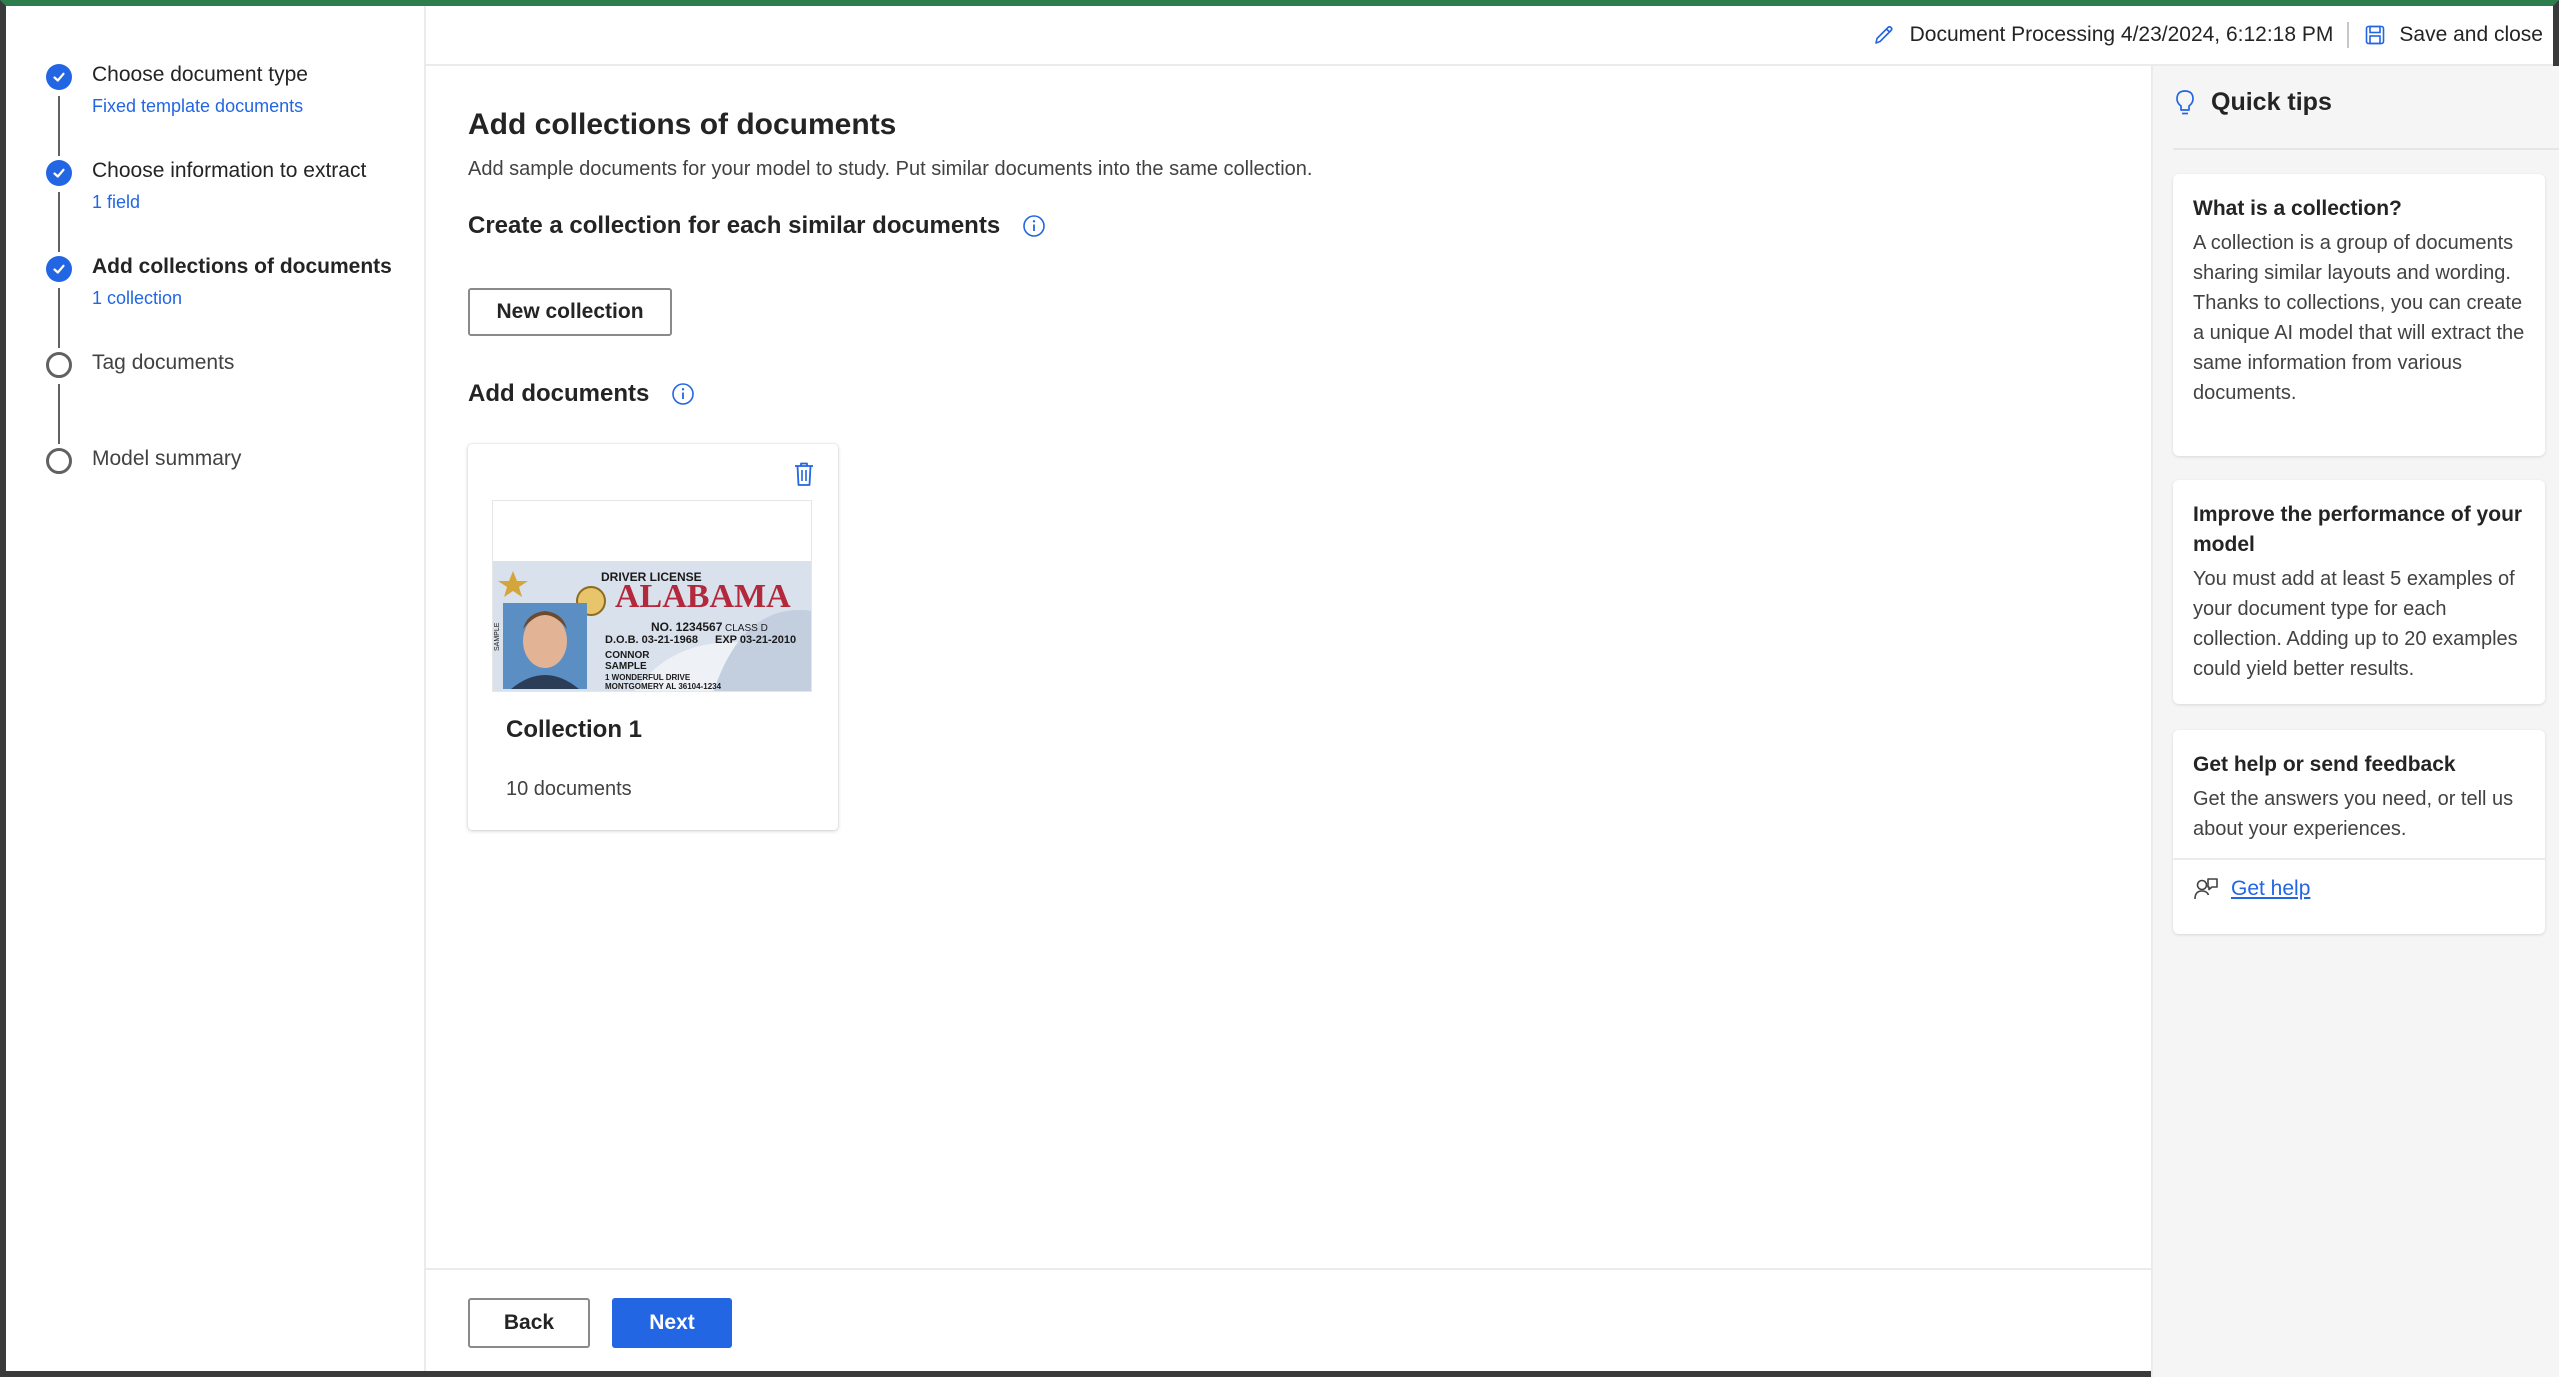 This screenshot has height=1377, width=2559. I want to click on quick-tips-header: Quick tips, so click(2252, 102).